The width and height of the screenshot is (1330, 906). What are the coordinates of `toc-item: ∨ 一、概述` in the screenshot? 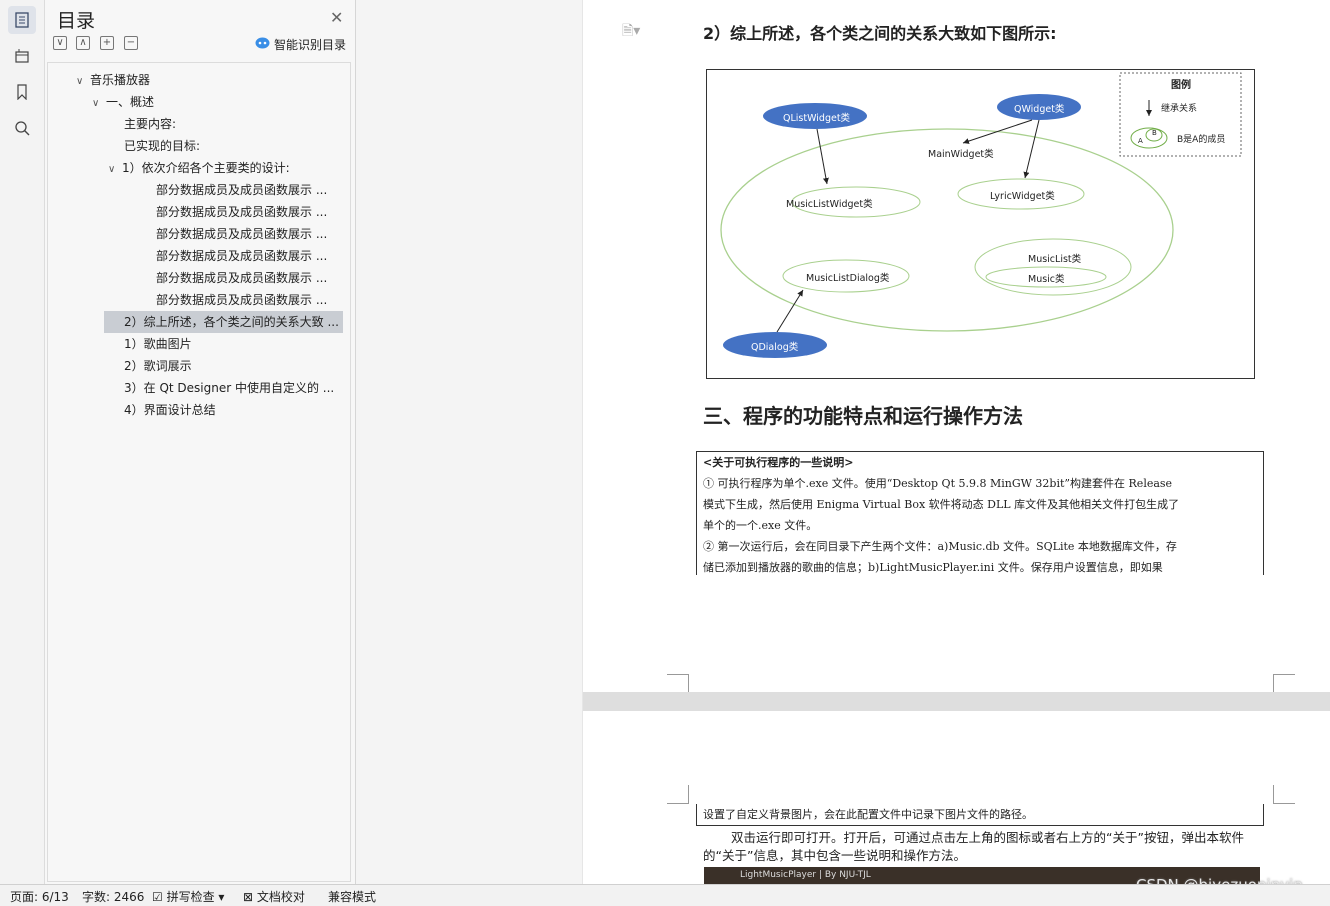 It's located at (123, 102).